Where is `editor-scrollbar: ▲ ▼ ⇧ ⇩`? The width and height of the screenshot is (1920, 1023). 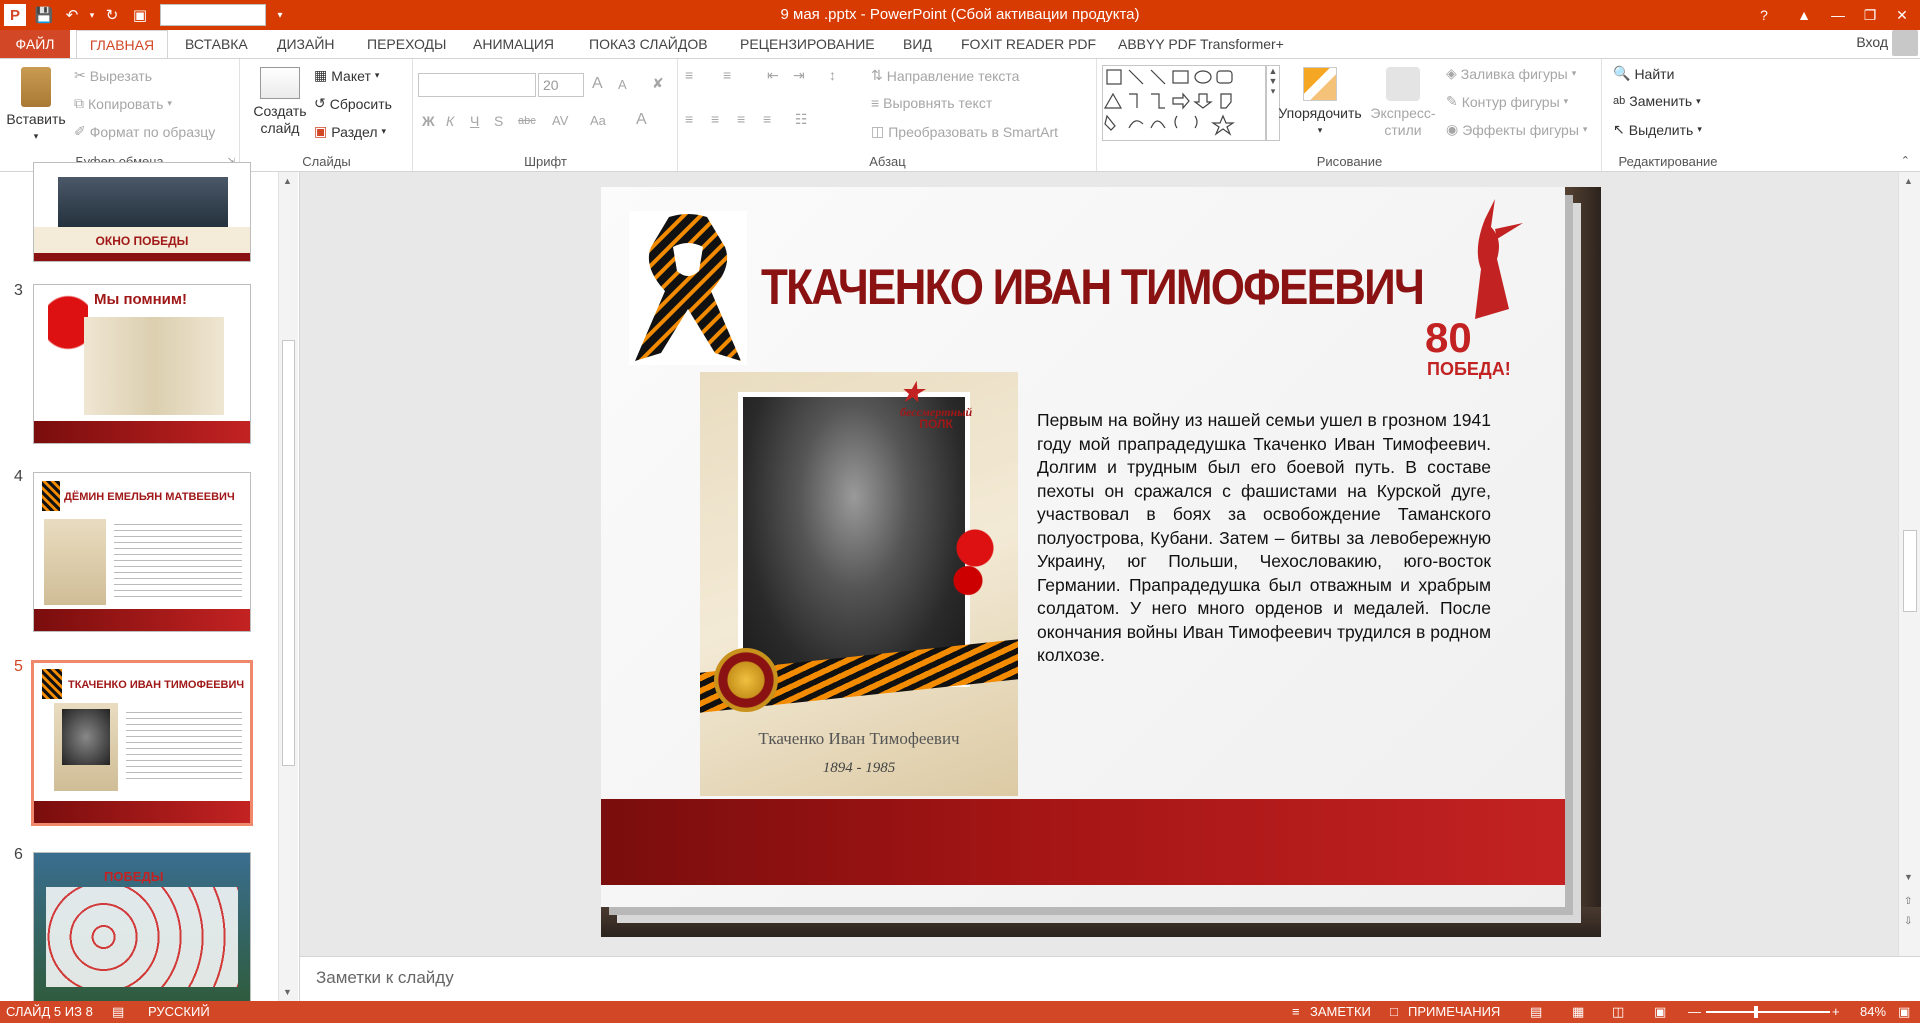 editor-scrollbar: ▲ ▼ ⇧ ⇩ is located at coordinates (1909, 564).